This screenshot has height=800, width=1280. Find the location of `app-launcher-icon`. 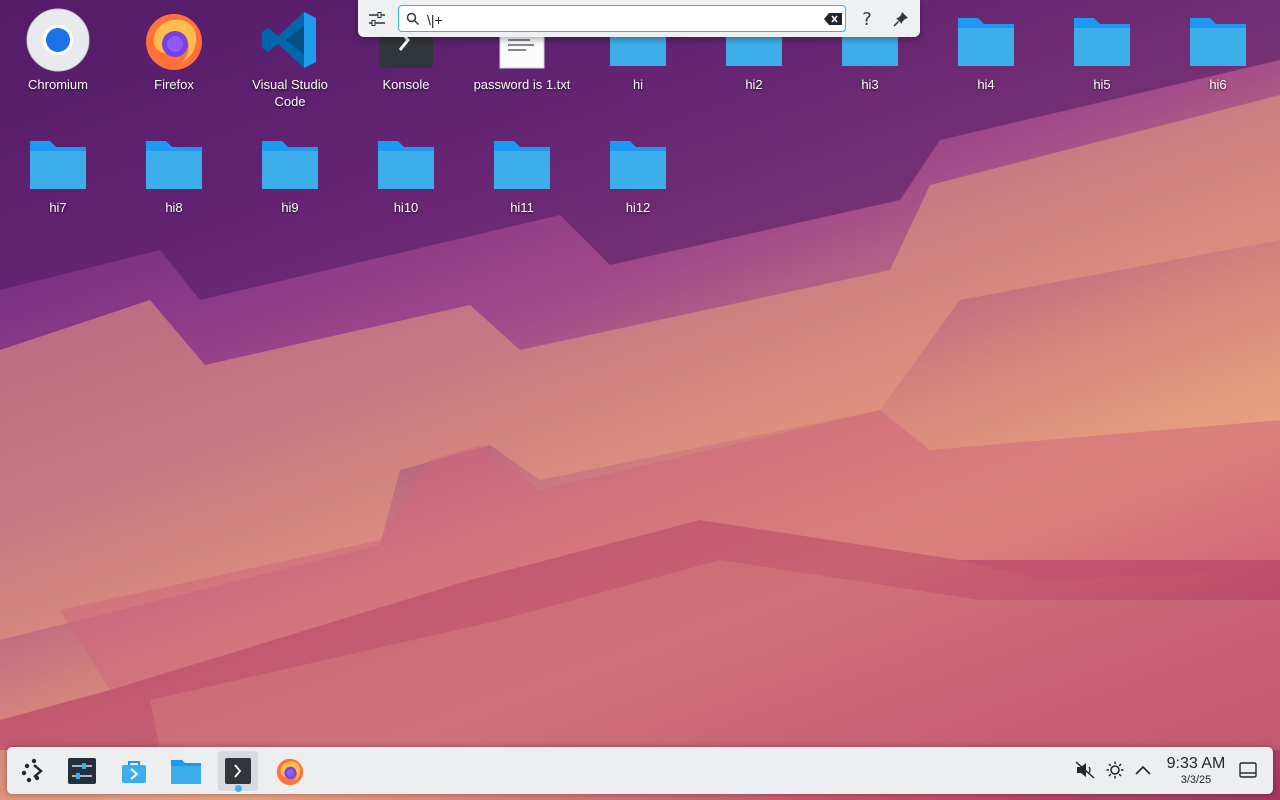

app-launcher-icon is located at coordinates (32, 770).